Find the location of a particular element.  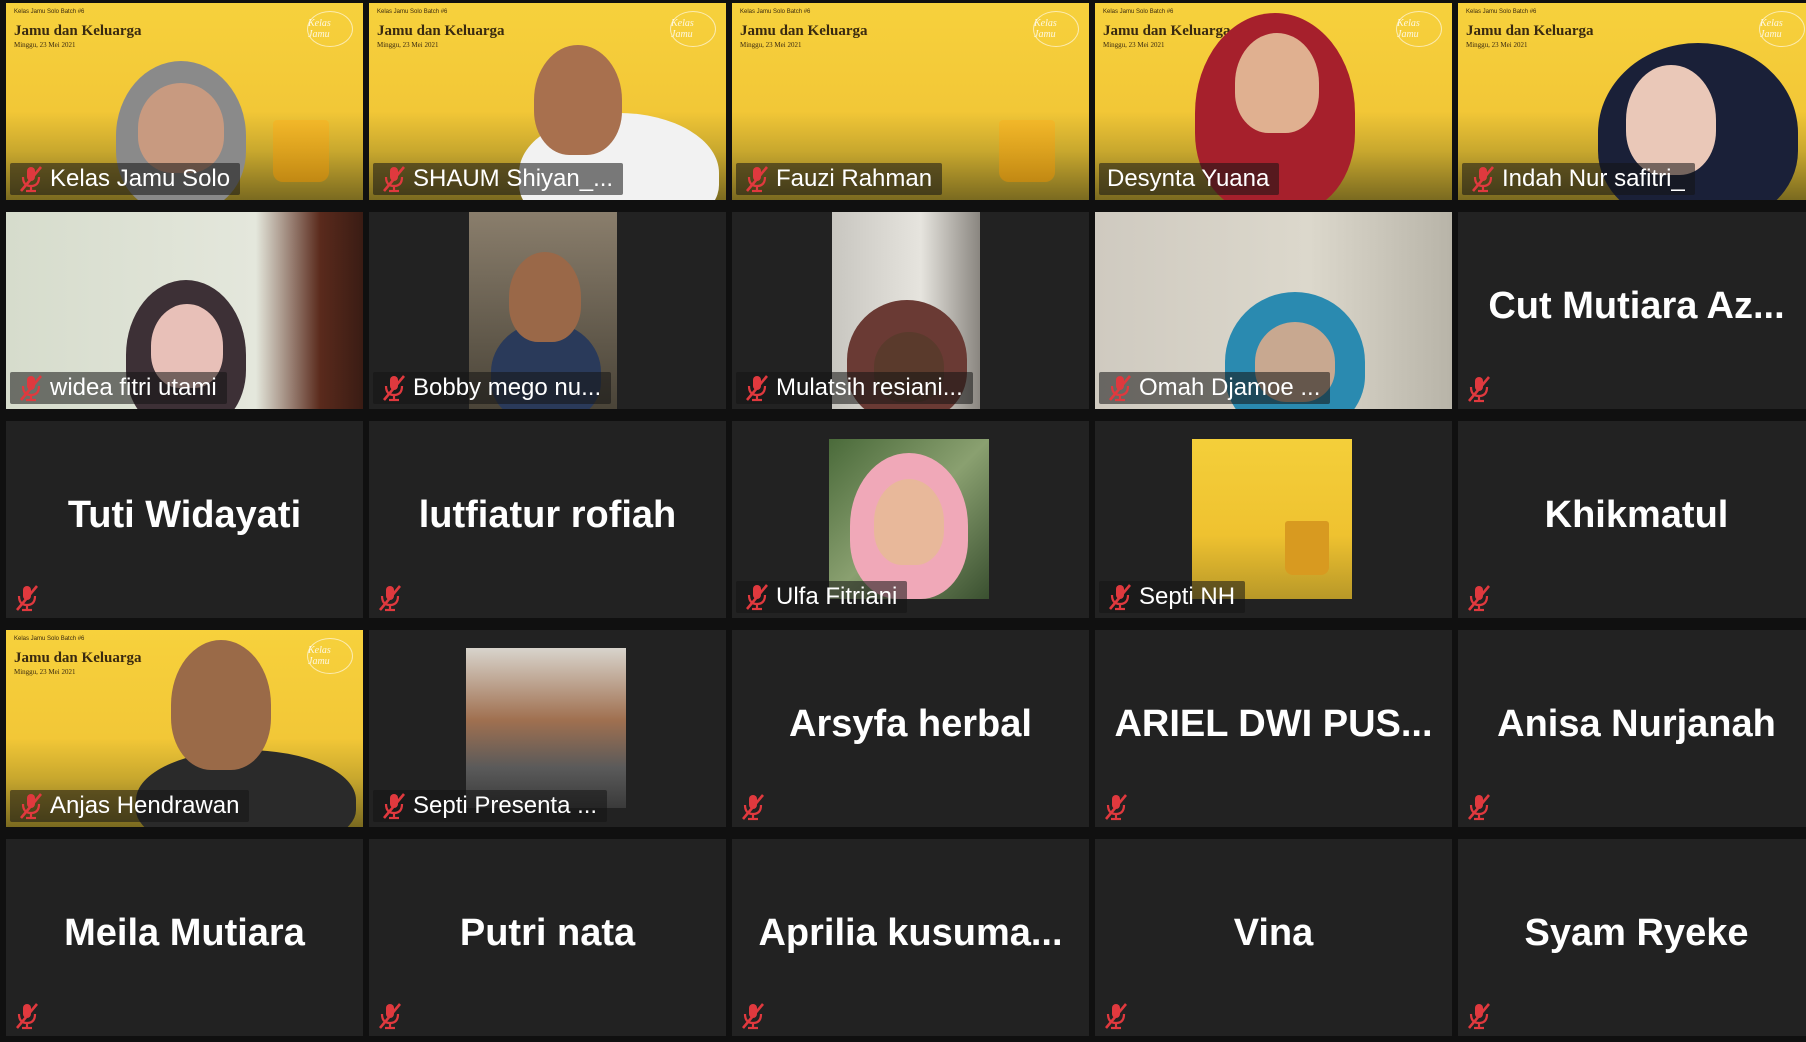

participant-name-display: lutfiatur rofiah is located at coordinates (547, 514).